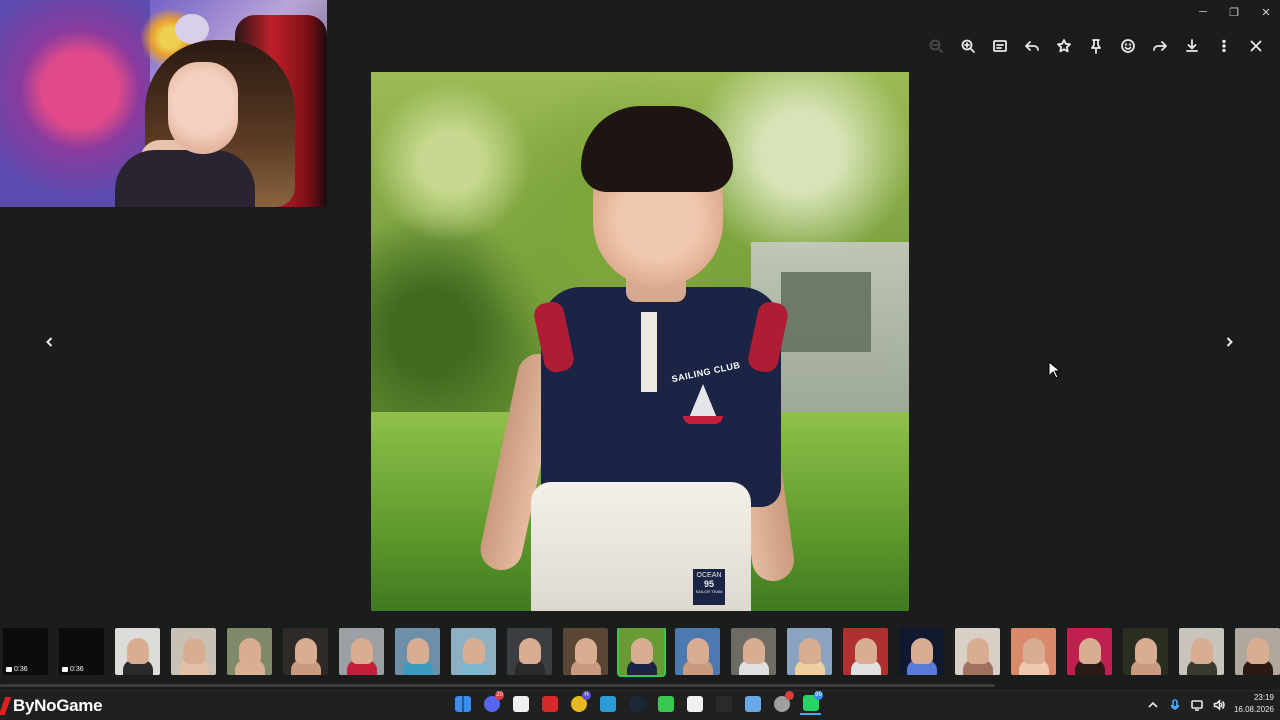 This screenshot has width=1280, height=720. I want to click on star-button, so click(1064, 46).